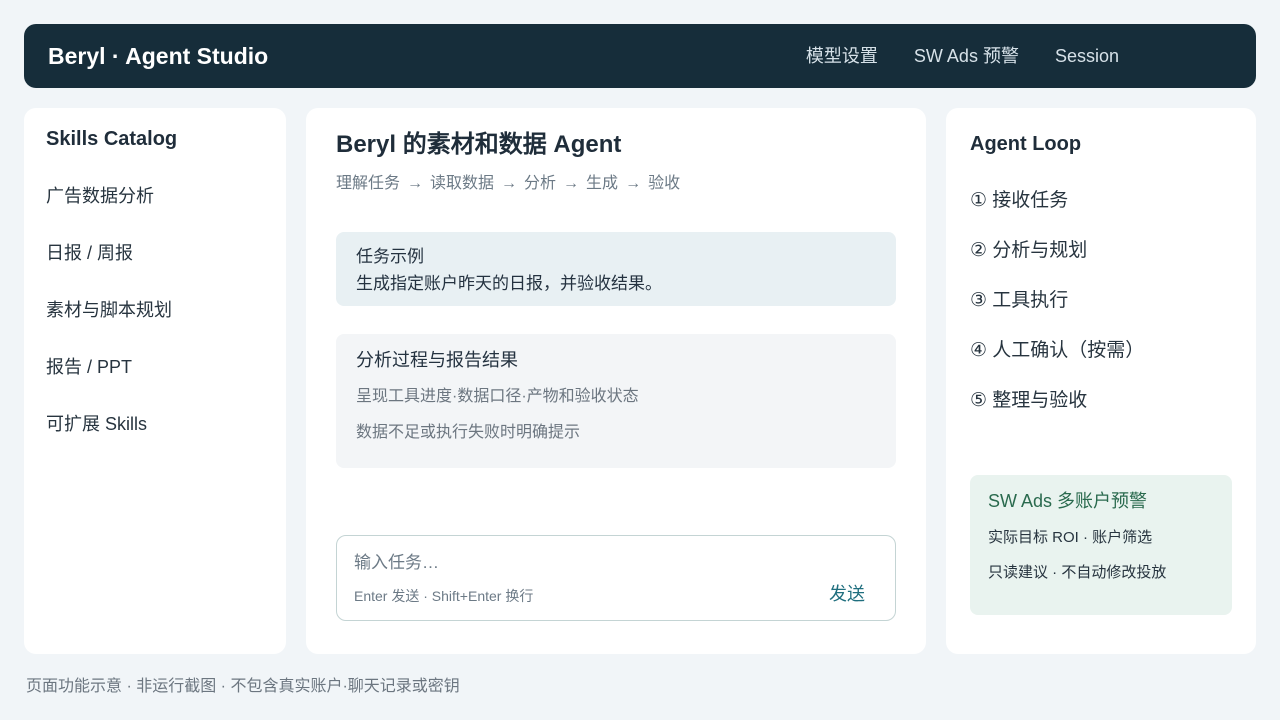 Image resolution: width=1280 pixels, height=720 pixels. I want to click on alert-card-title: SW Ads 多账户预警, so click(1068, 501).